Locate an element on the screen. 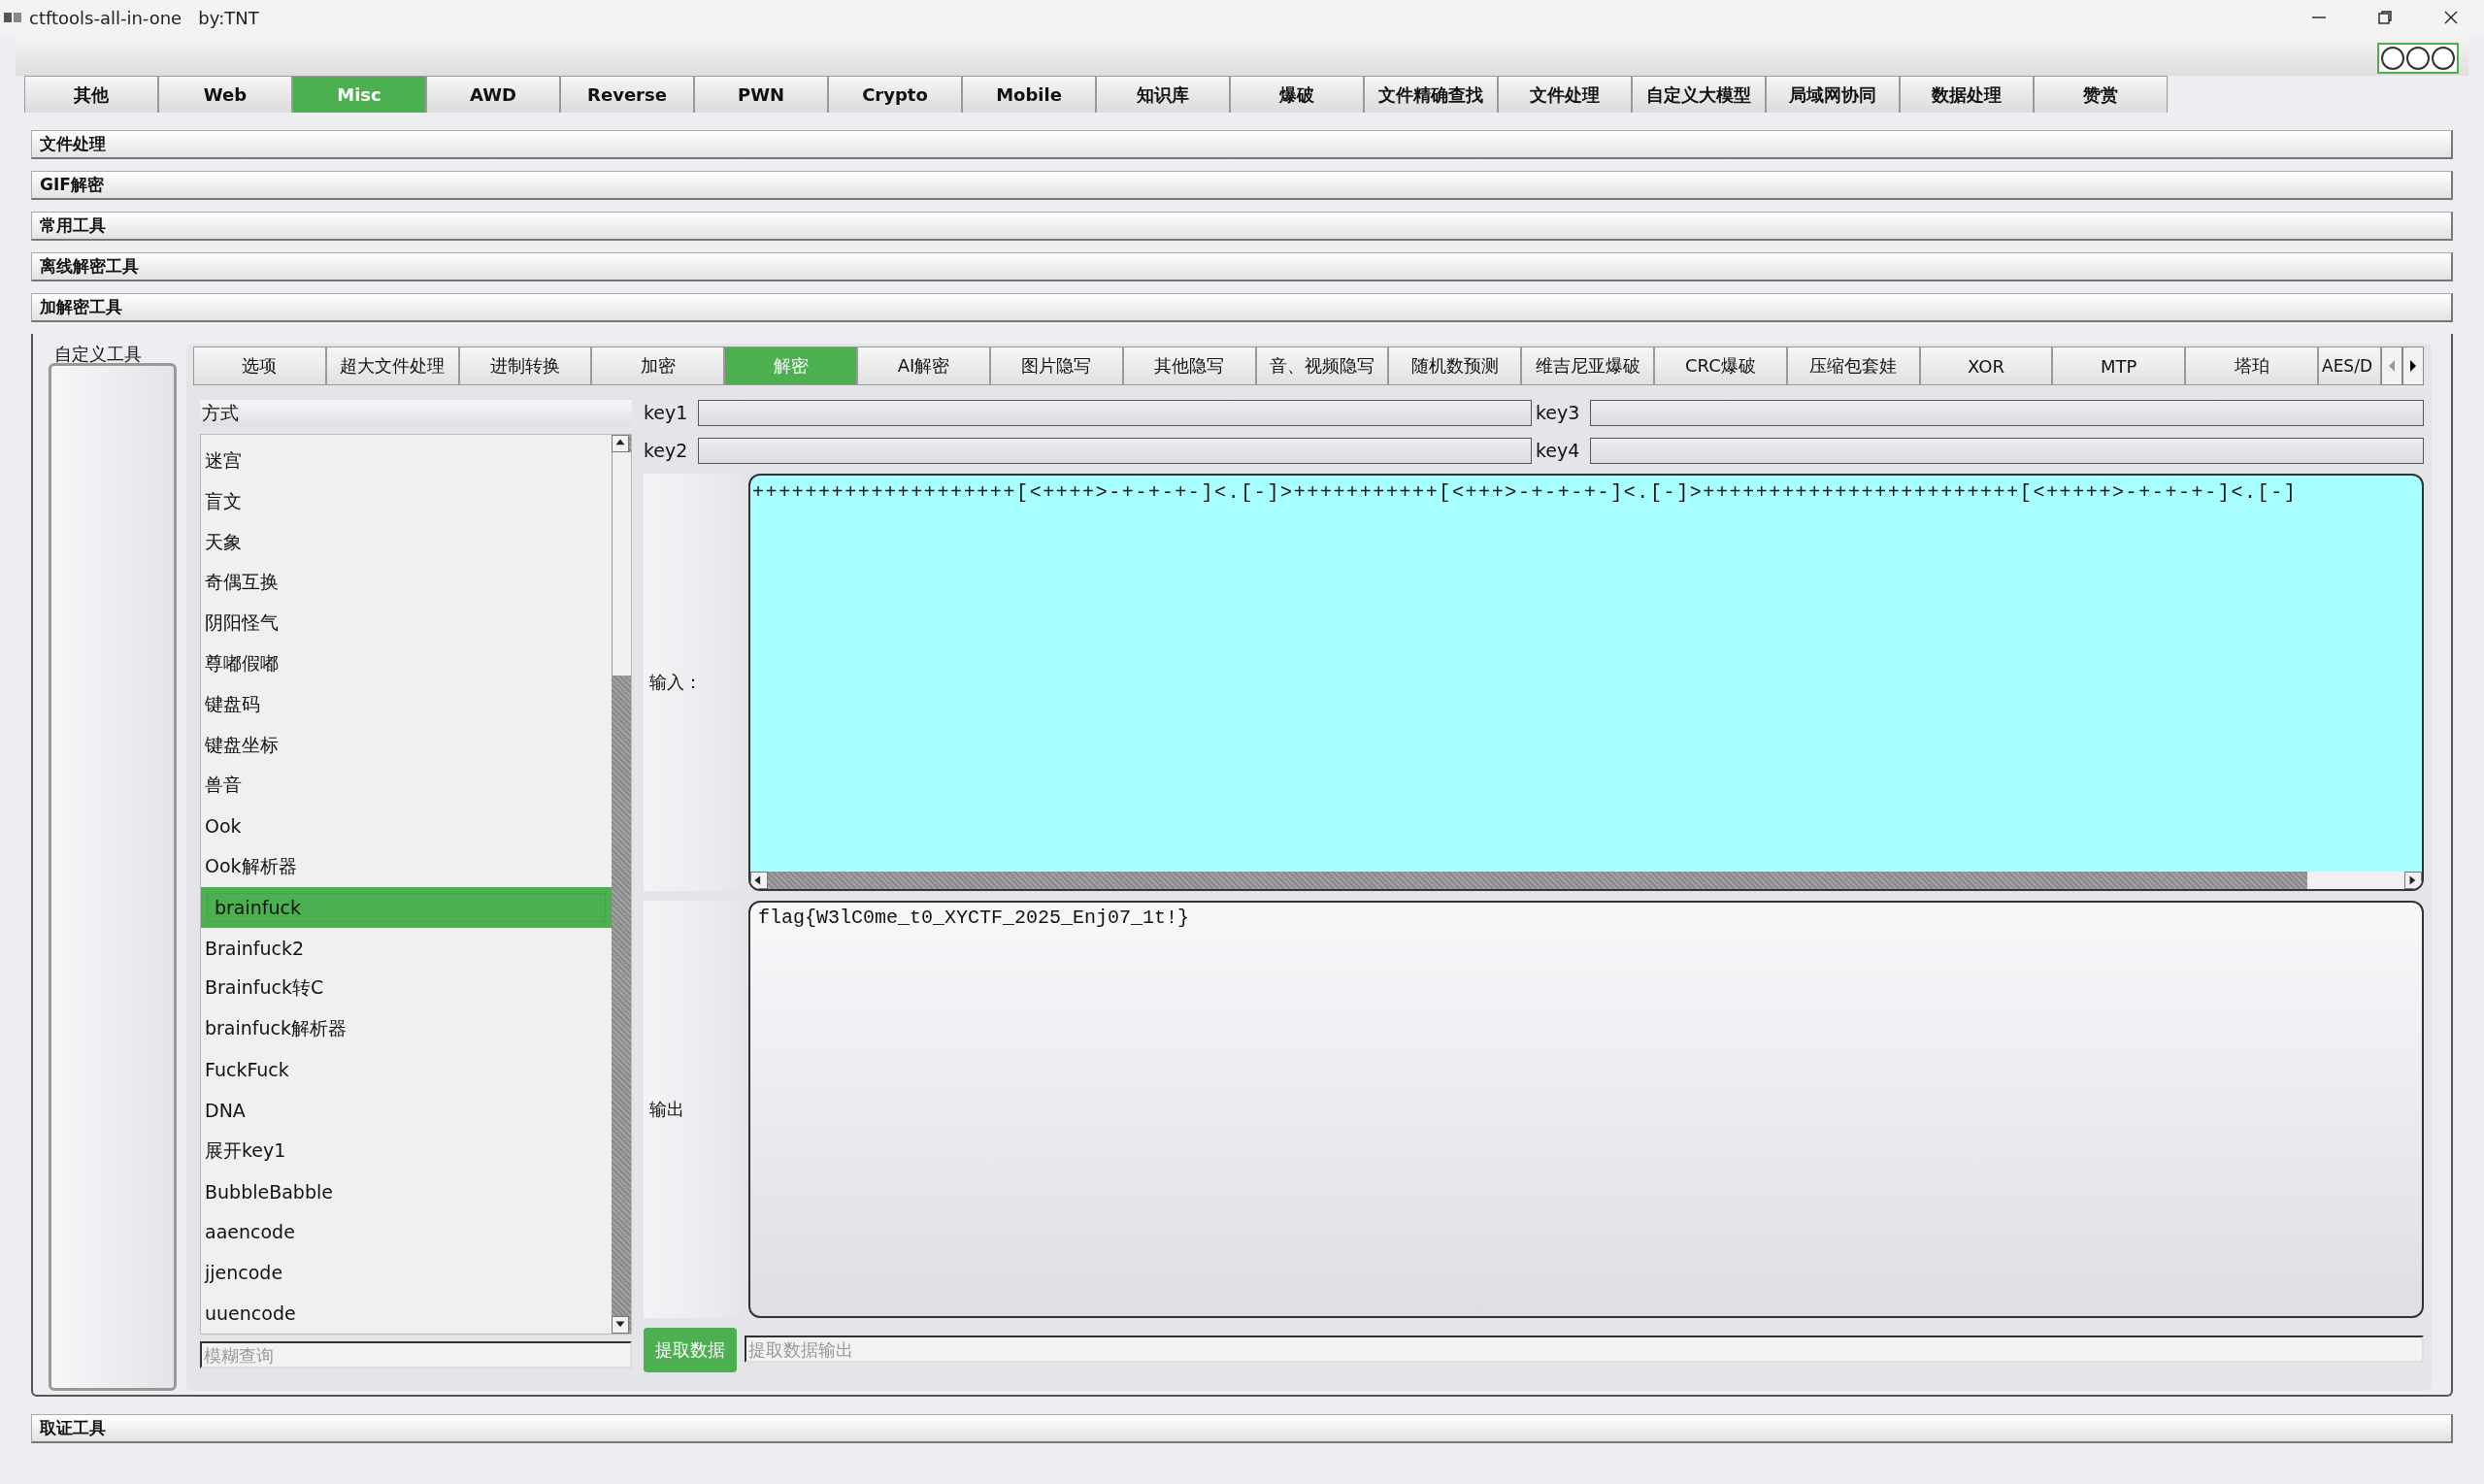  key-label: key4 is located at coordinates (1558, 451).